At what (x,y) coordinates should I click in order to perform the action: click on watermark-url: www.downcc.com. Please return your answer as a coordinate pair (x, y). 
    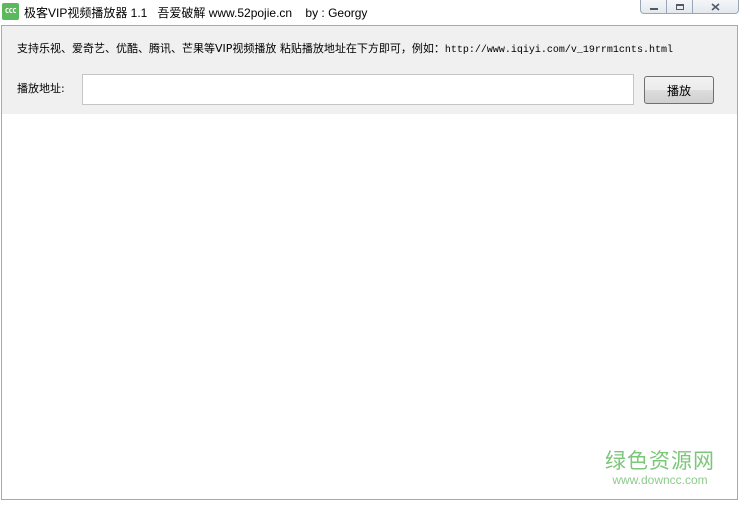
    Looking at the image, I should click on (660, 480).